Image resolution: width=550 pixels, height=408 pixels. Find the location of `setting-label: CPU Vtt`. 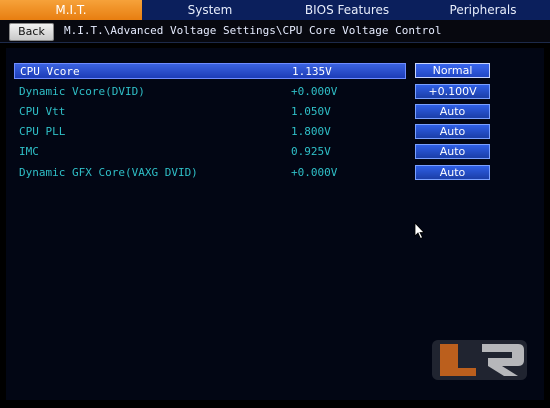

setting-label: CPU Vtt is located at coordinates (42, 111).